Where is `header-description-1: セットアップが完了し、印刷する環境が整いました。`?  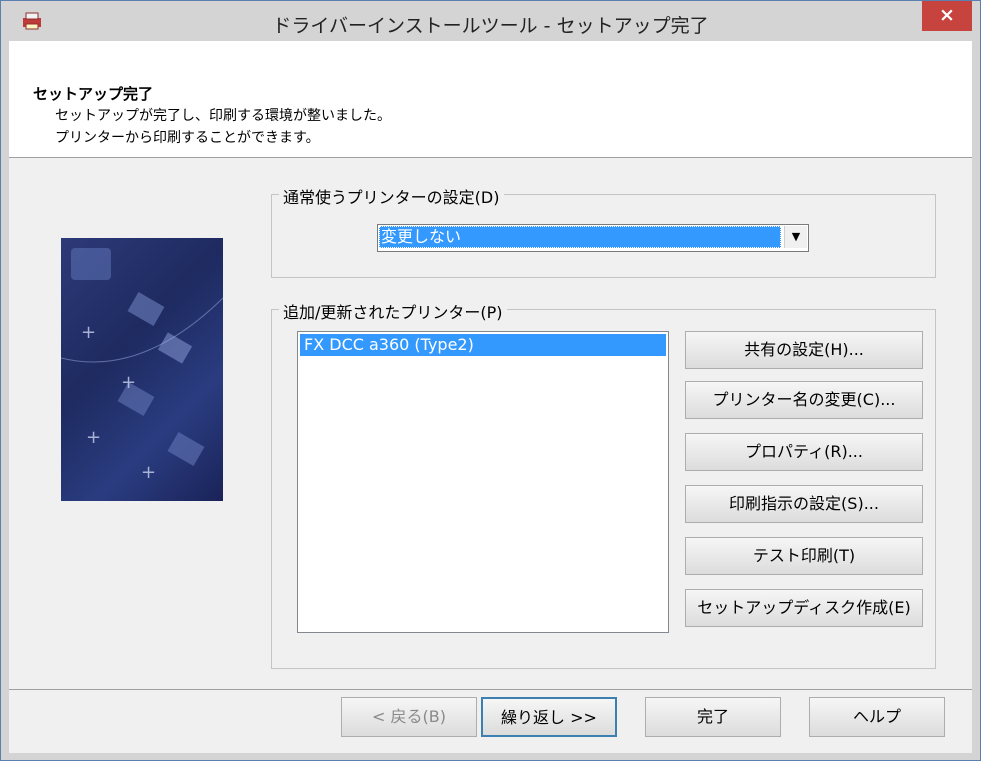 header-description-1: セットアップが完了し、印刷する環境が整いました。 is located at coordinates (223, 116).